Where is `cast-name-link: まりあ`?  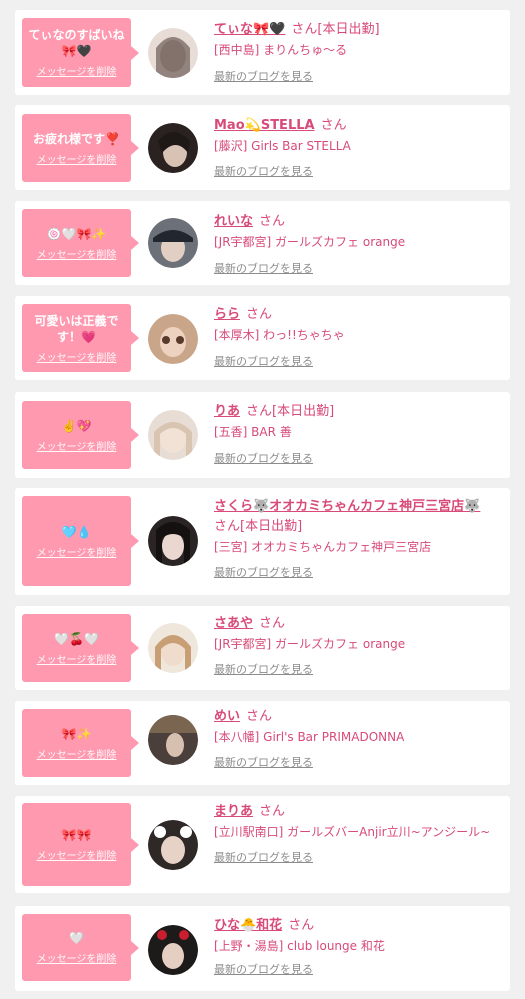 cast-name-link: まりあ is located at coordinates (233, 811).